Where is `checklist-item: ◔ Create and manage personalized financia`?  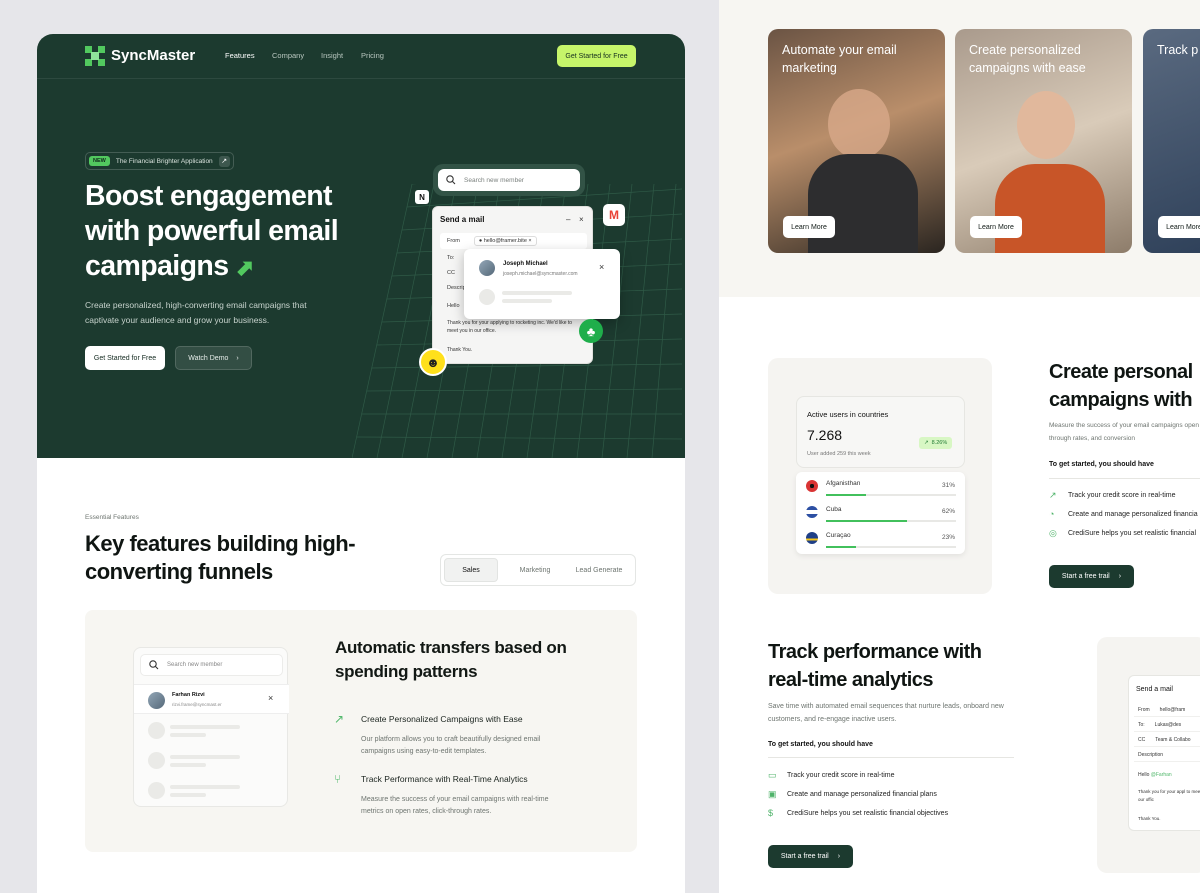 checklist-item: ◔ Create and manage personalized financia is located at coordinates (1123, 514).